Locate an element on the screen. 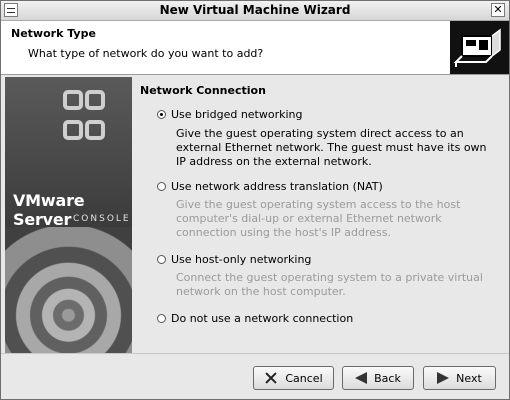 This screenshot has width=510, height=400. close-icon: ✕ is located at coordinates (498, 10).